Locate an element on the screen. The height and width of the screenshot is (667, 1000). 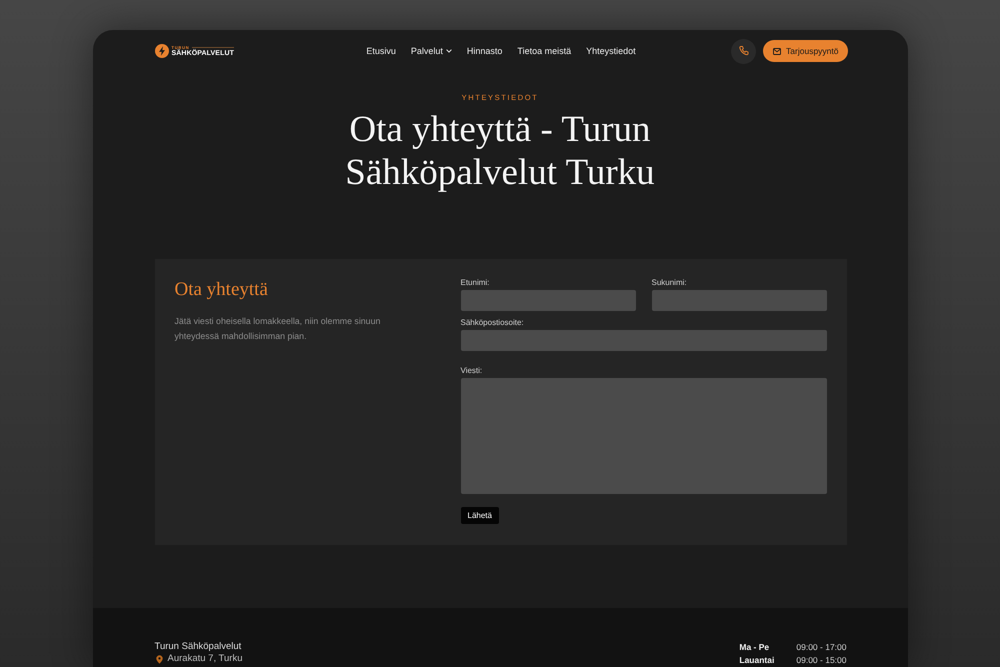
submit-button: Lähetä is located at coordinates (479, 515).